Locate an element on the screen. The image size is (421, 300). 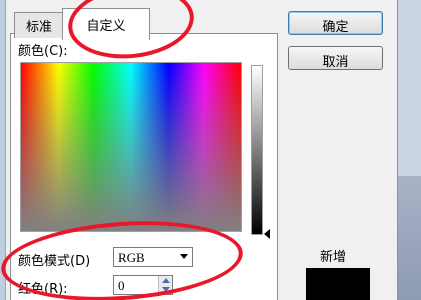
tab-custom: 自定义 is located at coordinates (106, 24).